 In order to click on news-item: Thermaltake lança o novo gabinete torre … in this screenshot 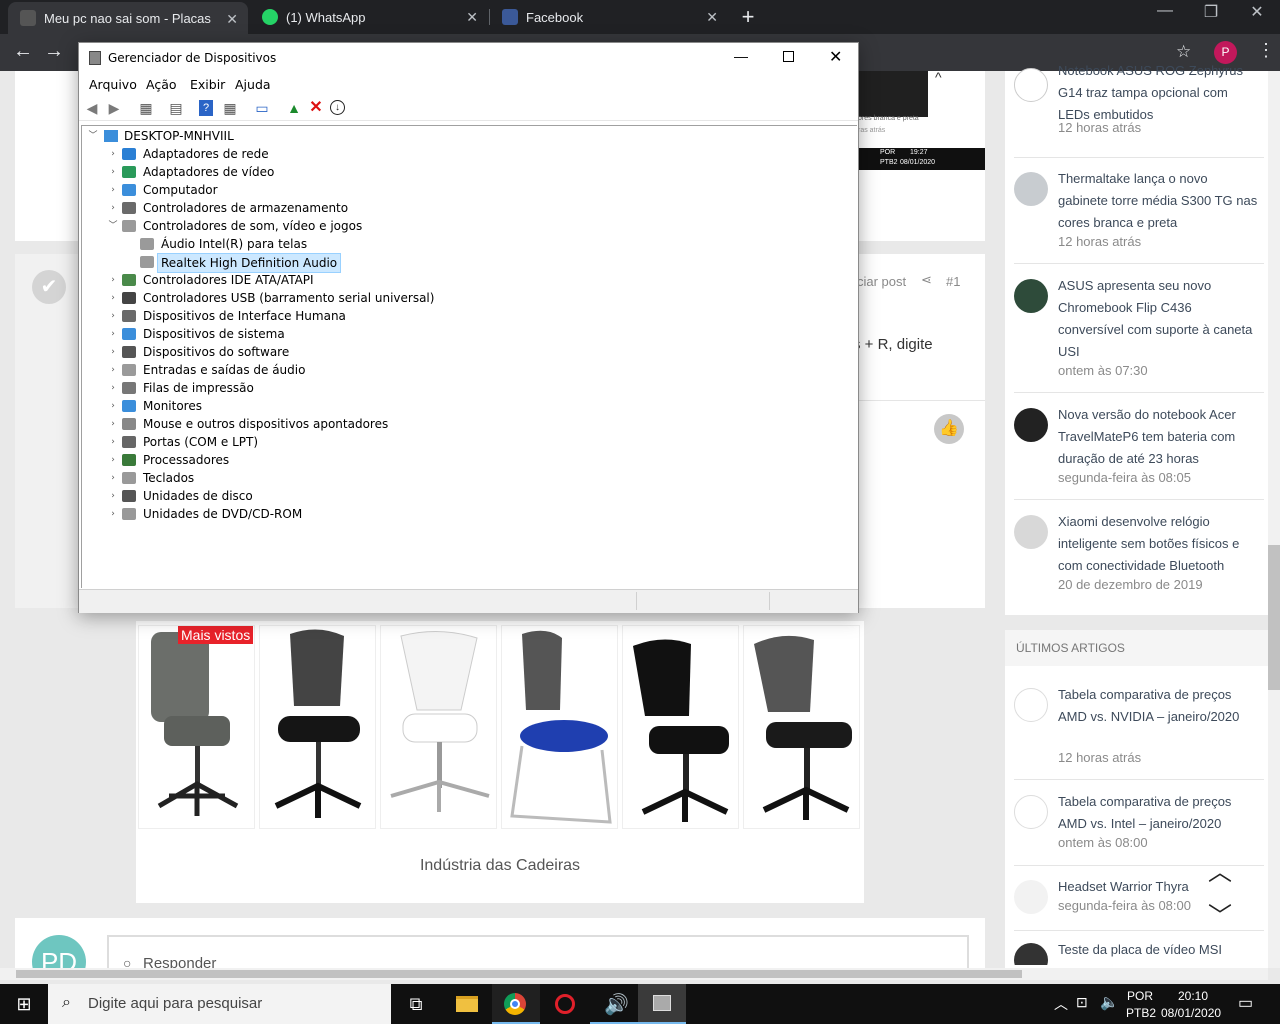, I will do `click(1139, 216)`.